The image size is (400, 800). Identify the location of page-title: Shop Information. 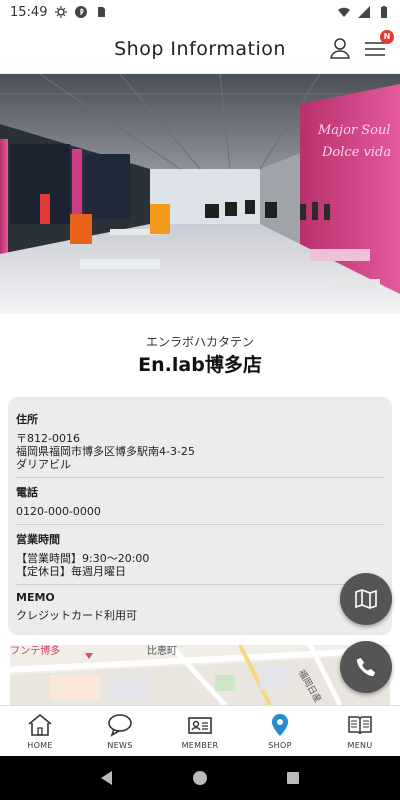
(200, 48).